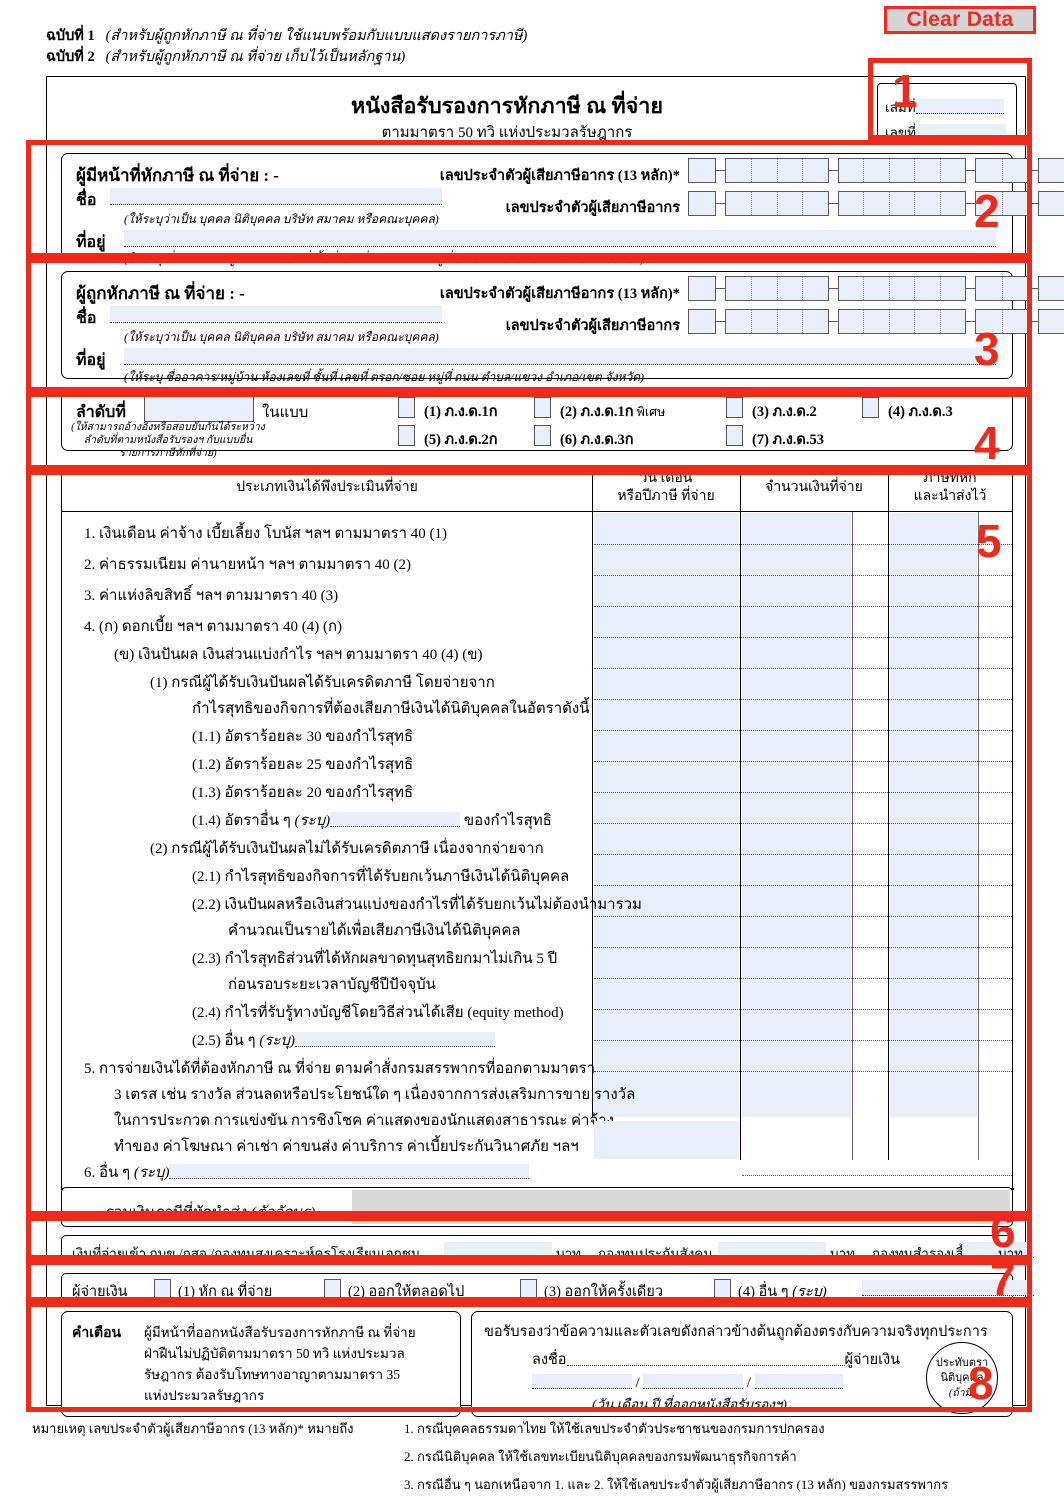  What do you see at coordinates (666, 815) in the screenshot?
I see `date-column-inputs` at bounding box center [666, 815].